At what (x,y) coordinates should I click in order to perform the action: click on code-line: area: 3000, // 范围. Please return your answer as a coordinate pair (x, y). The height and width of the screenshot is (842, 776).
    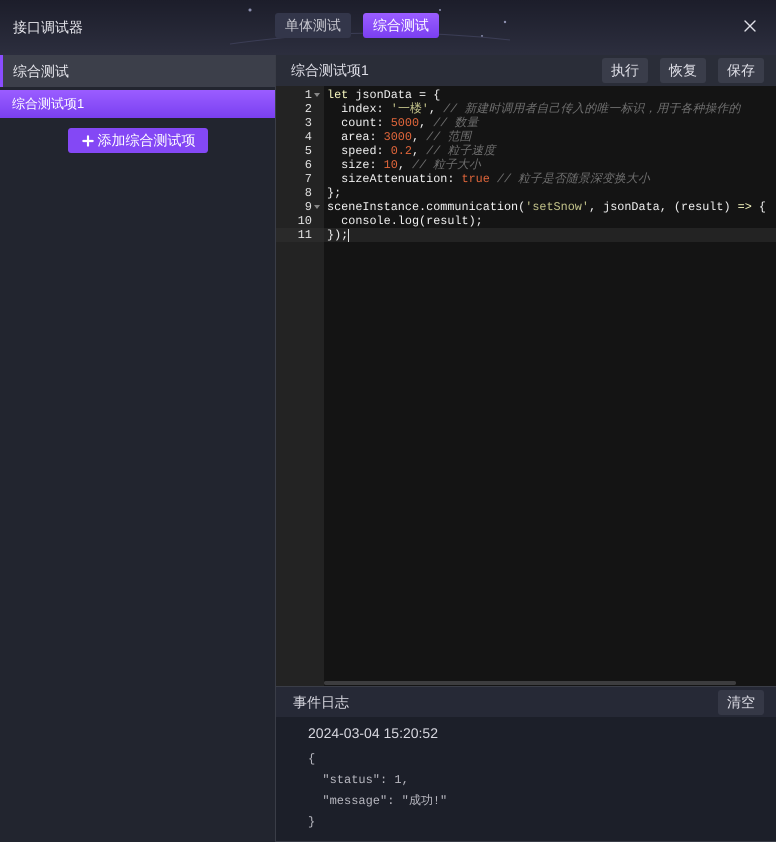
    Looking at the image, I should click on (406, 137).